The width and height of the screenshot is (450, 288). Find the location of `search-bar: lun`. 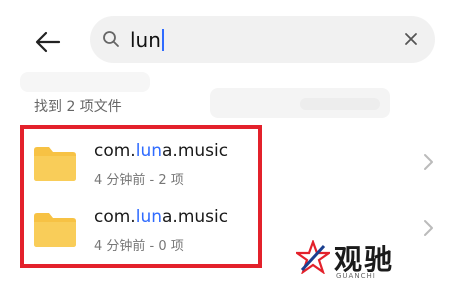

search-bar: lun is located at coordinates (262, 39).